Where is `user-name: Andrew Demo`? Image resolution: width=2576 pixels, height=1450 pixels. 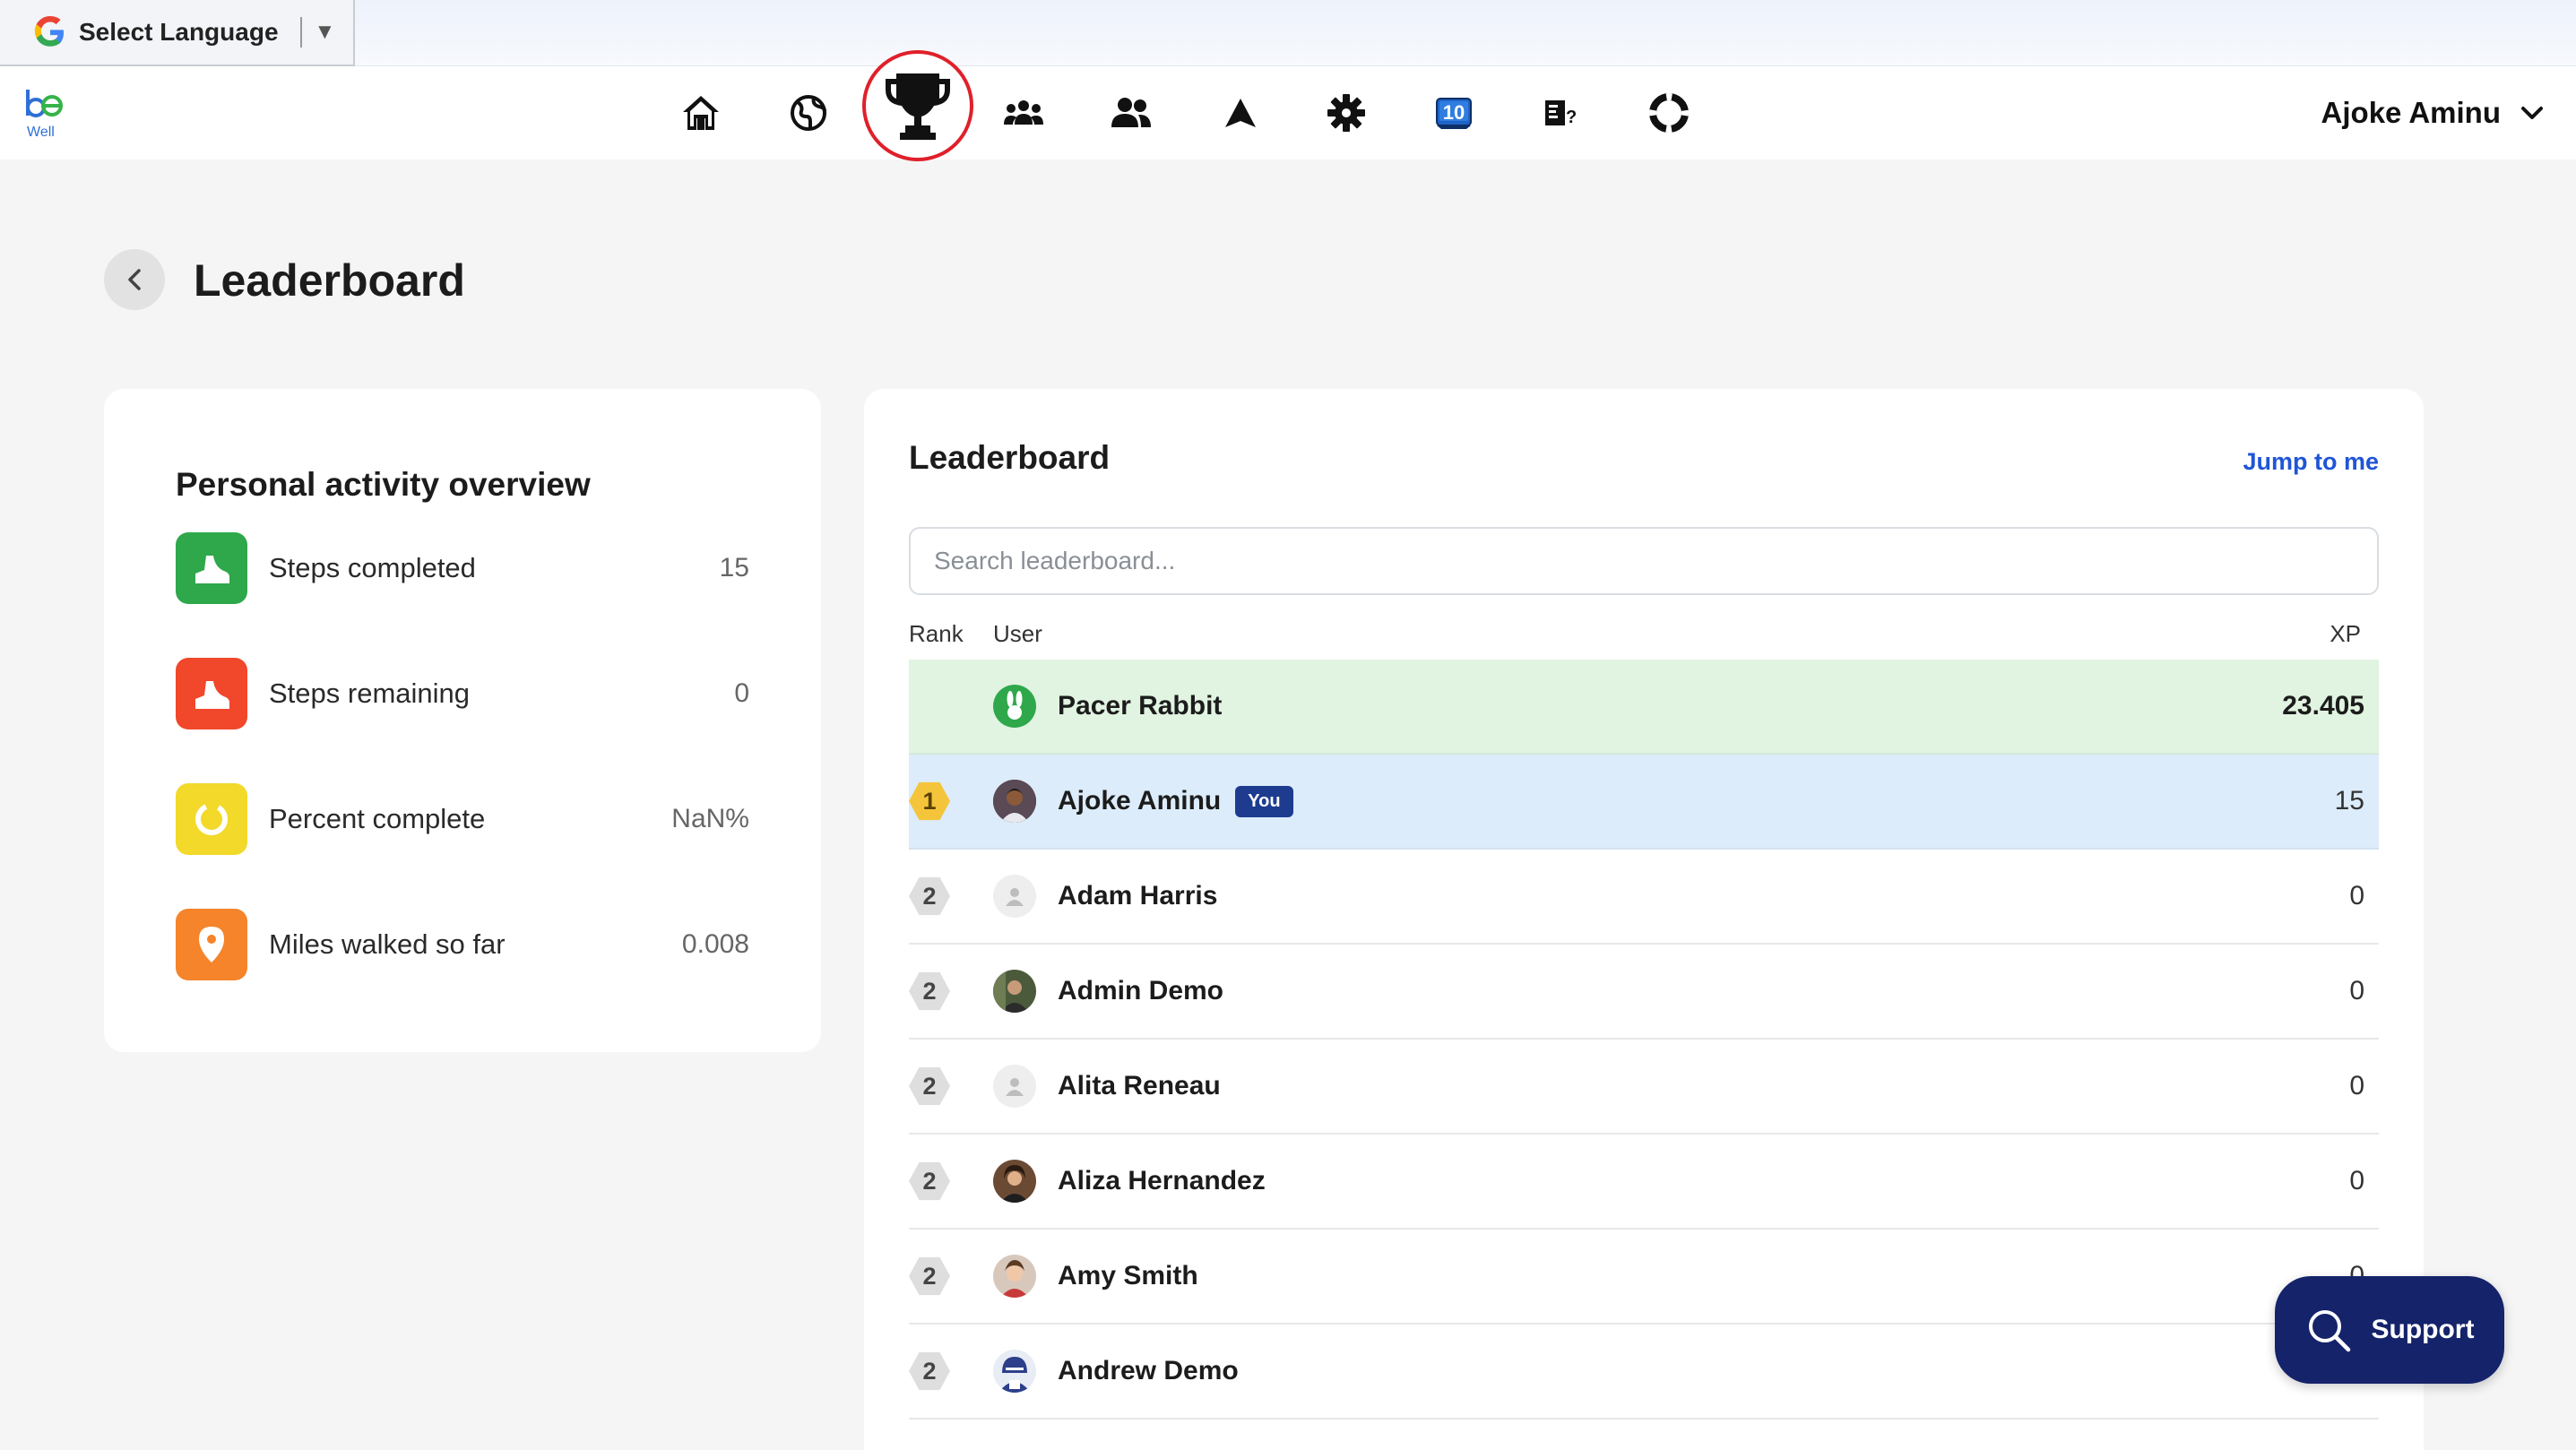 user-name: Andrew Demo is located at coordinates (1148, 1371).